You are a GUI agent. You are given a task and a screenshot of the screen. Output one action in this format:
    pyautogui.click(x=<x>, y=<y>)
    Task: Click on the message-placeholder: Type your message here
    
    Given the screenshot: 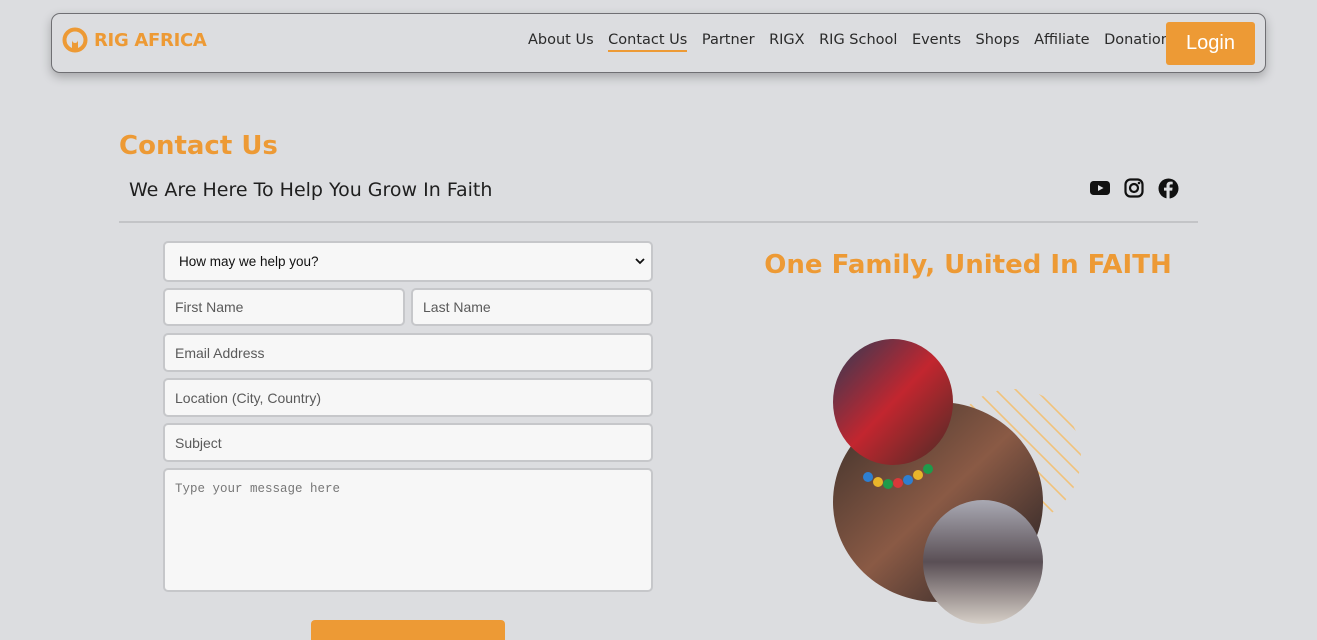 What is the action you would take?
    pyautogui.click(x=258, y=489)
    